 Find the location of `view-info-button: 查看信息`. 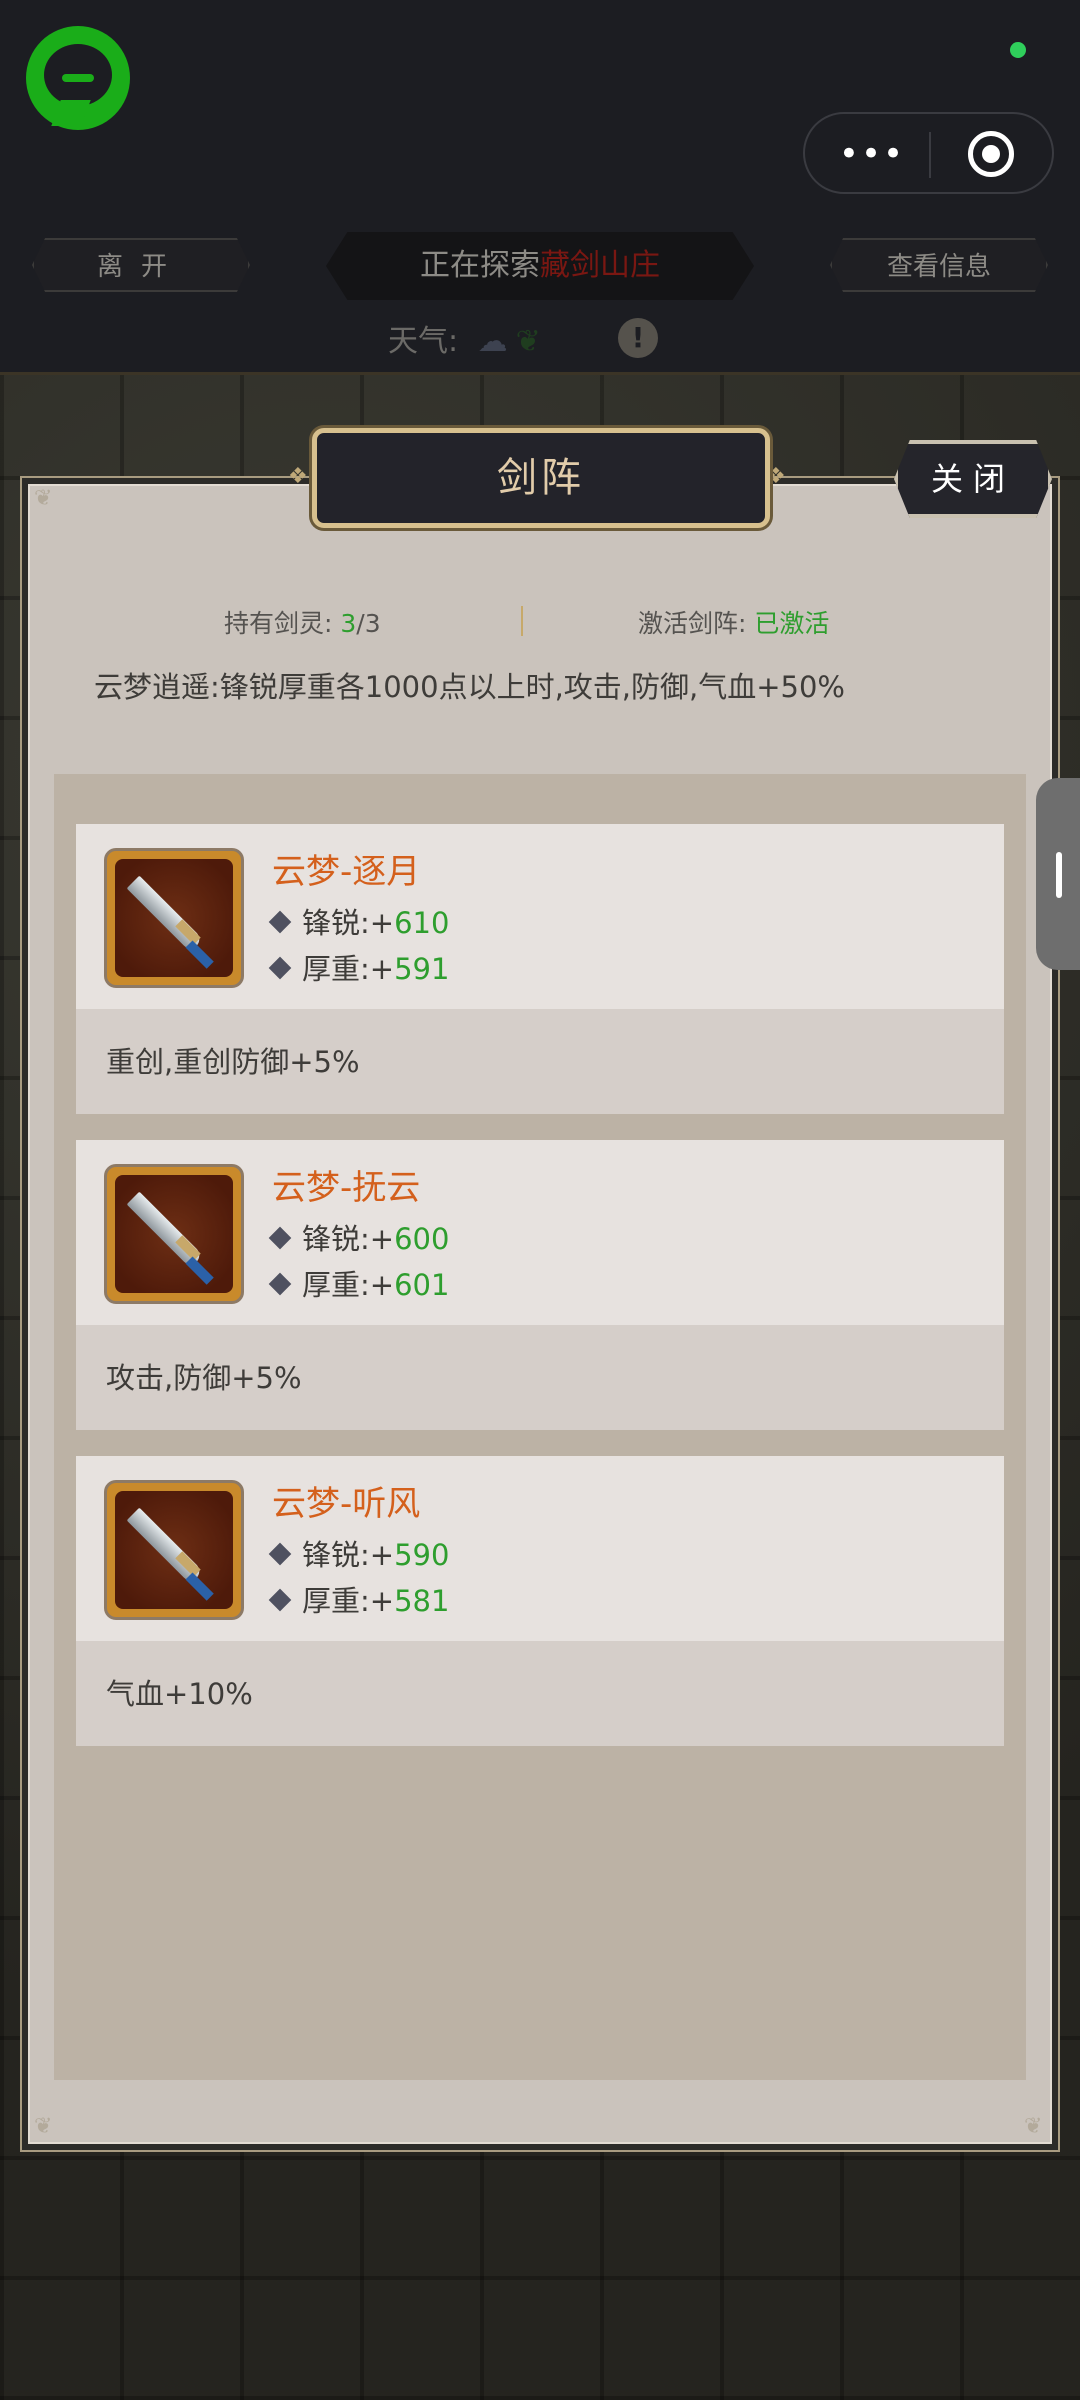

view-info-button: 查看信息 is located at coordinates (939, 265).